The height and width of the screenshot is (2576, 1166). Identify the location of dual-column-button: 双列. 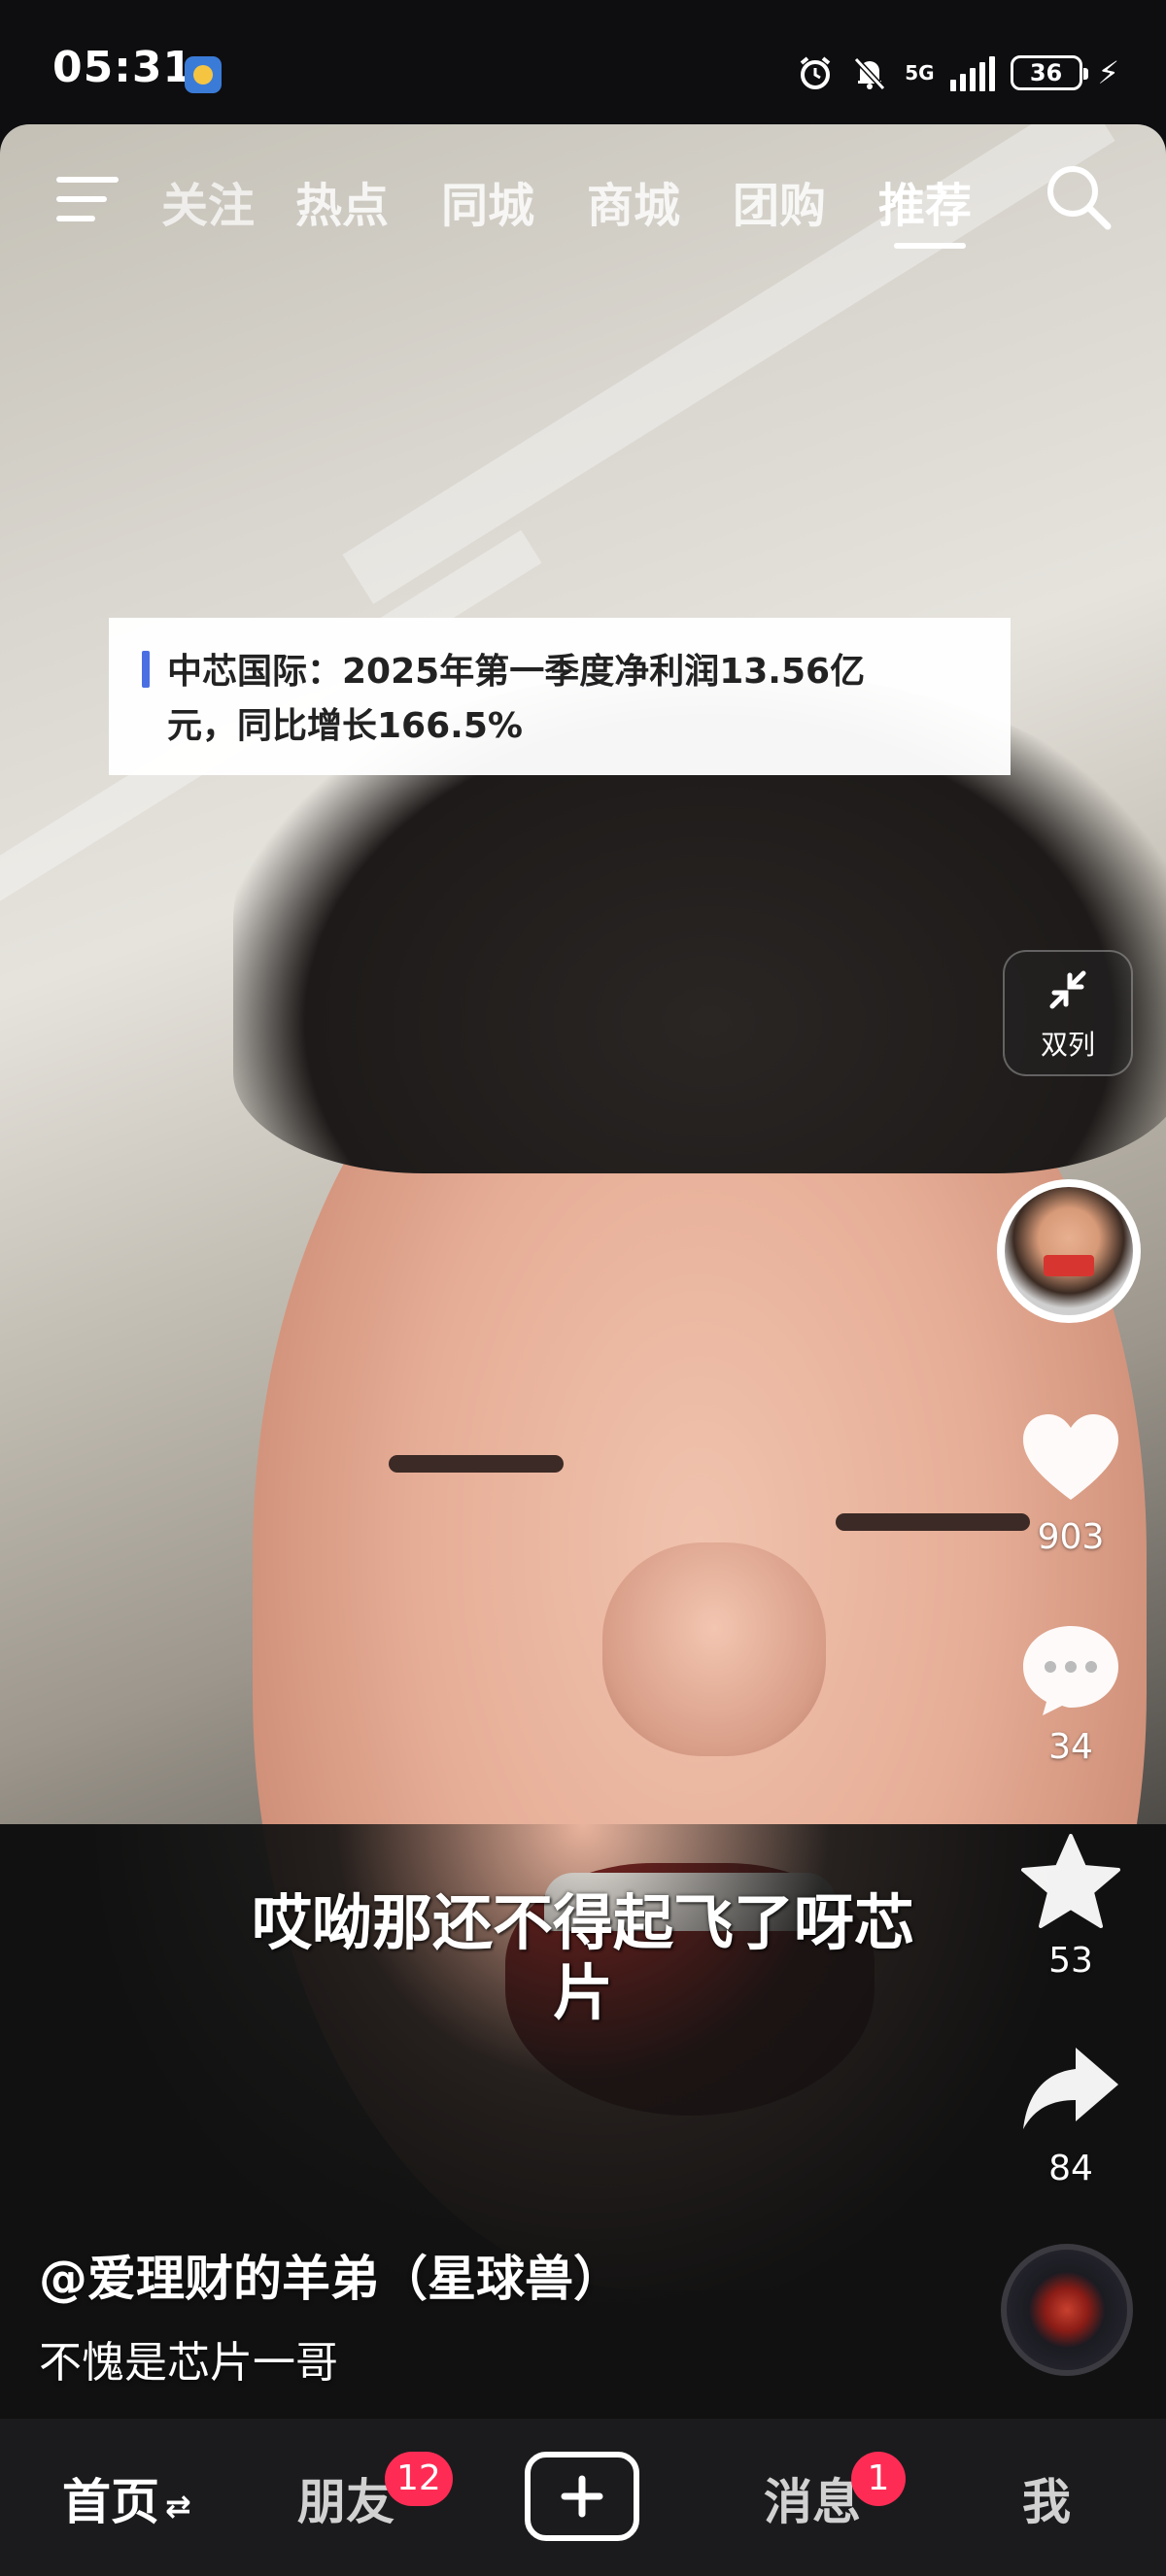
(1068, 1013).